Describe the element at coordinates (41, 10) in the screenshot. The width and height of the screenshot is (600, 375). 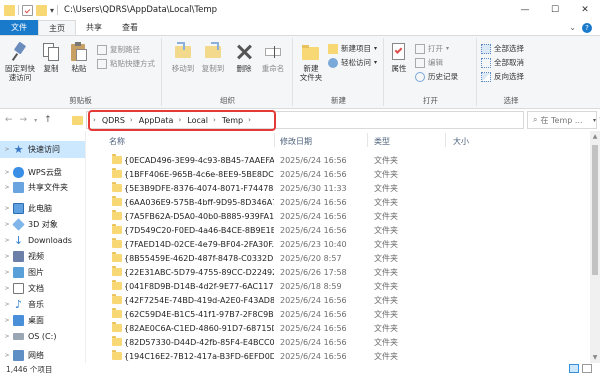
I see `new-folder-icon` at that location.